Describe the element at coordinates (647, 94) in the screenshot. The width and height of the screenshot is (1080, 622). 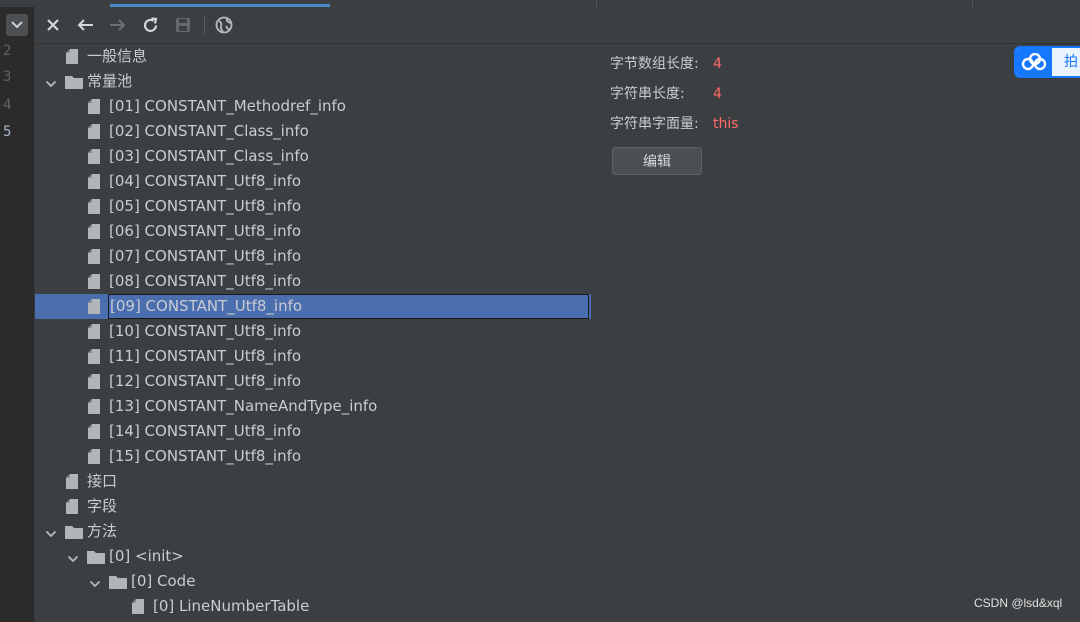
I see `string-length-label: 字符串长度:` at that location.